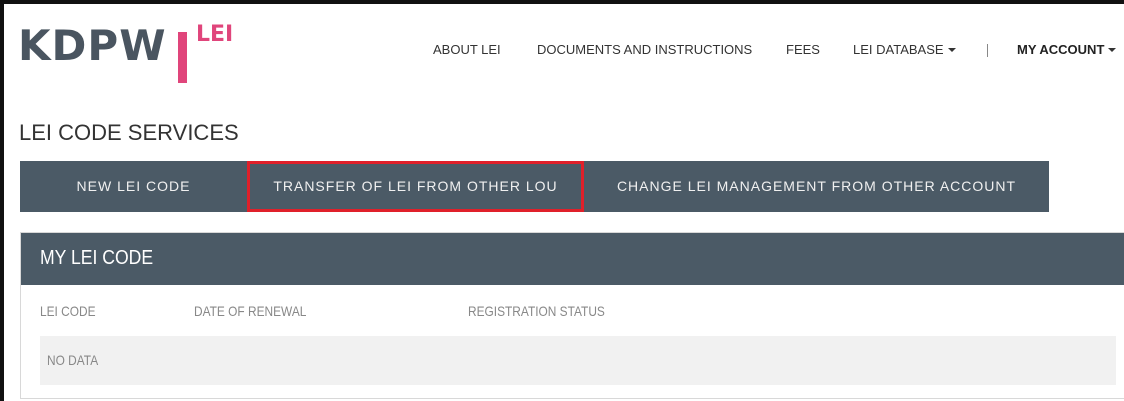 Image resolution: width=1124 pixels, height=401 pixels. Describe the element at coordinates (250, 311) in the screenshot. I see `column-header-date-of-renewal: DATE OF RENEWAL` at that location.